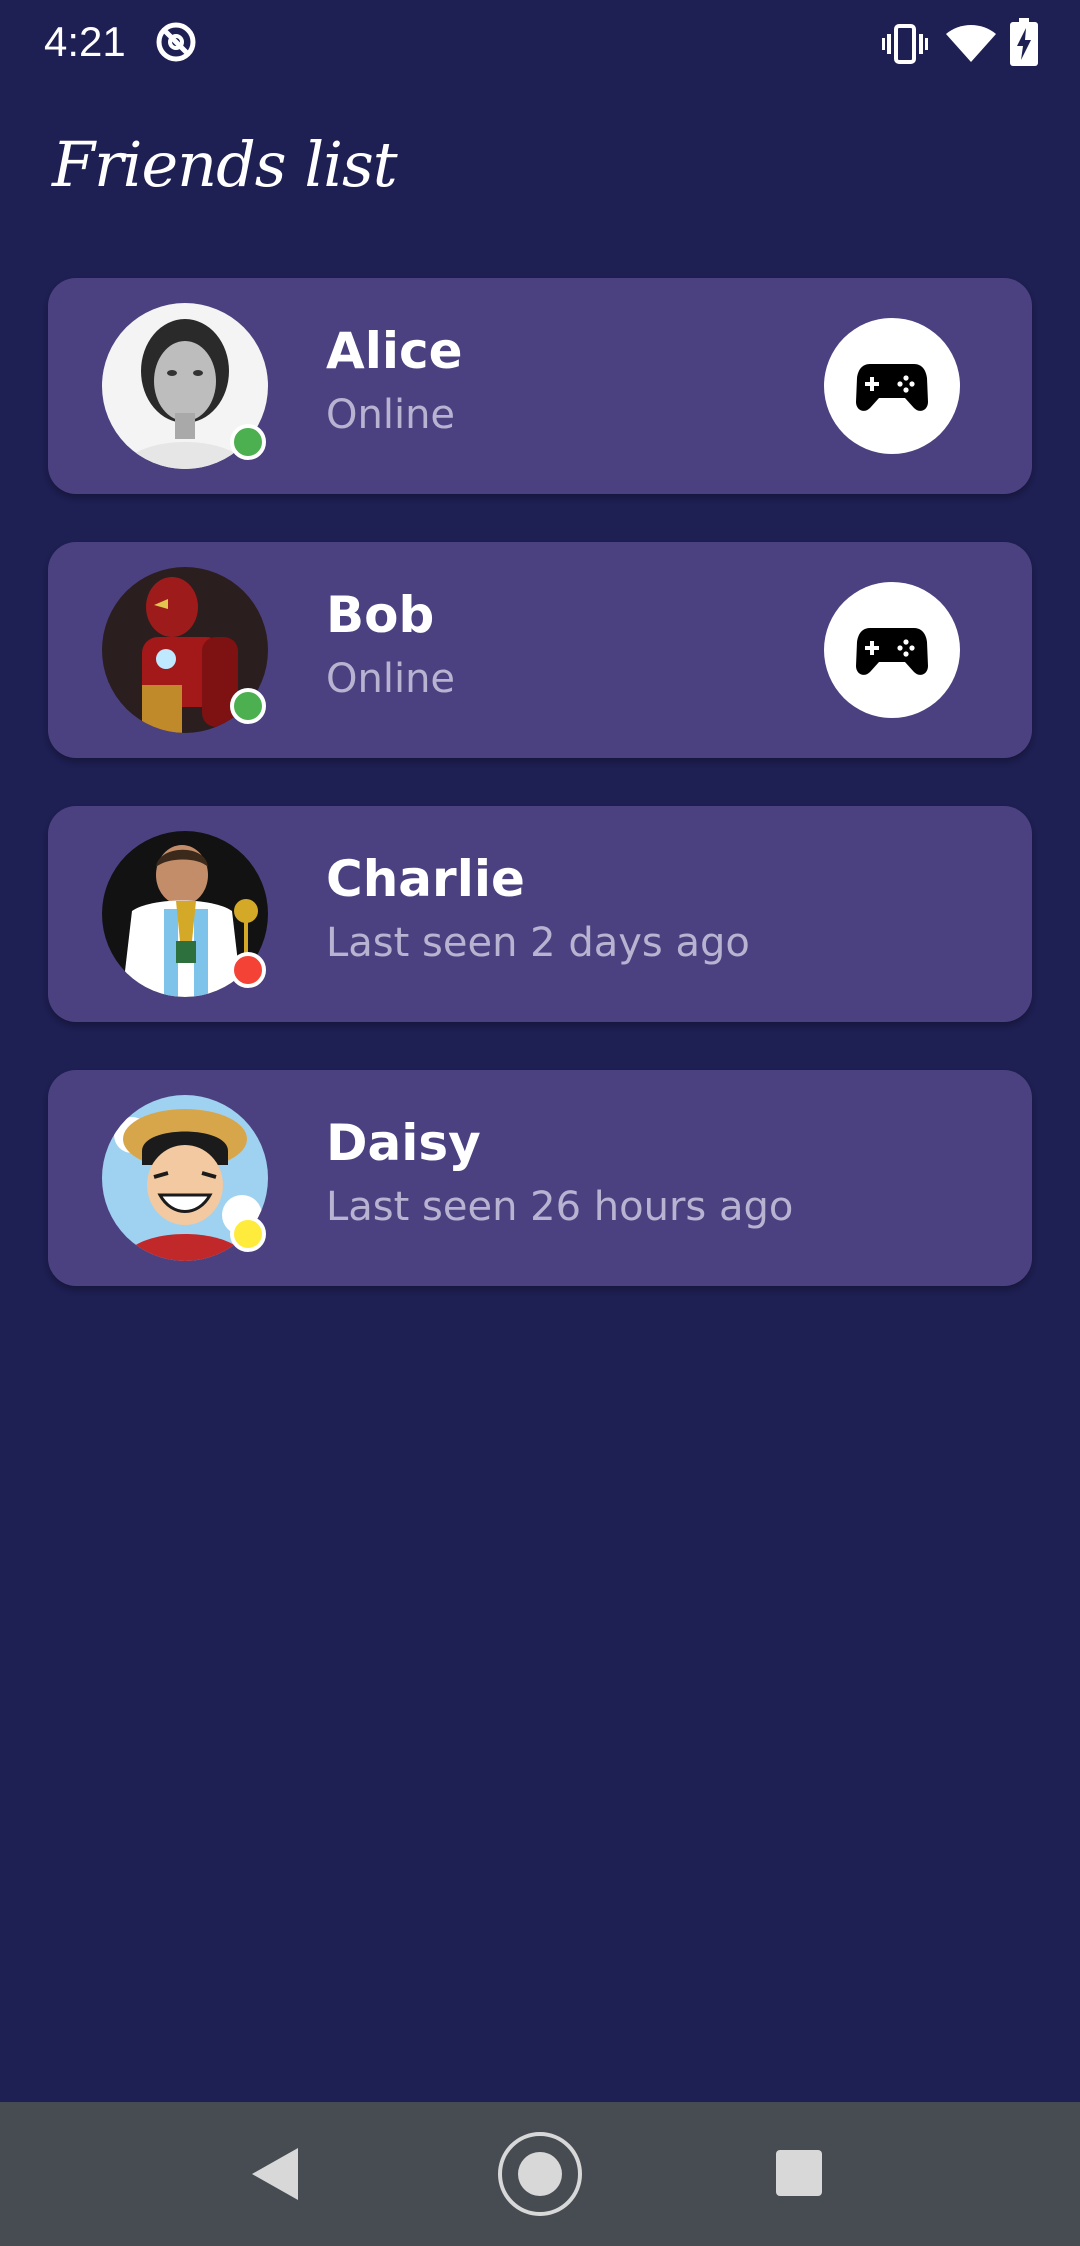 This screenshot has height=2246, width=1080. I want to click on friend-name: Charlie, so click(425, 879).